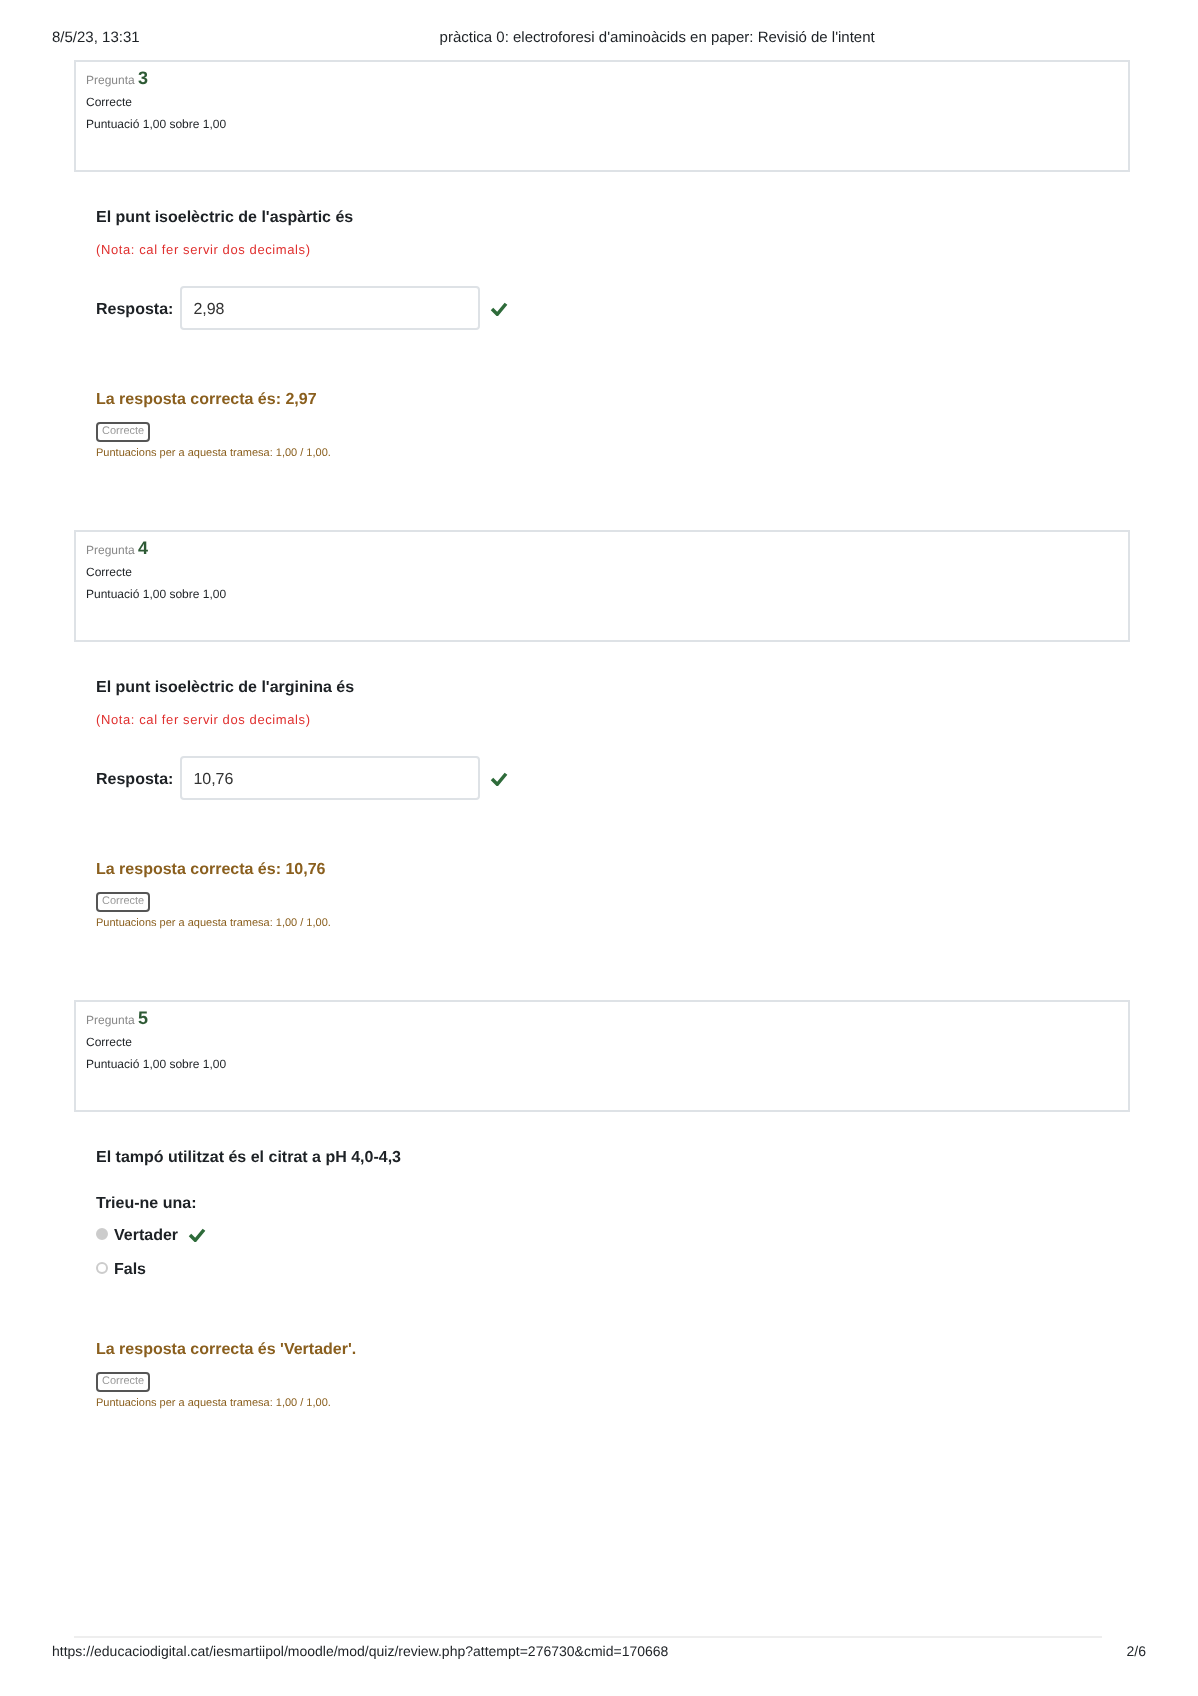  Describe the element at coordinates (329, 308) in the screenshot. I see `answer-field: 2,98` at that location.